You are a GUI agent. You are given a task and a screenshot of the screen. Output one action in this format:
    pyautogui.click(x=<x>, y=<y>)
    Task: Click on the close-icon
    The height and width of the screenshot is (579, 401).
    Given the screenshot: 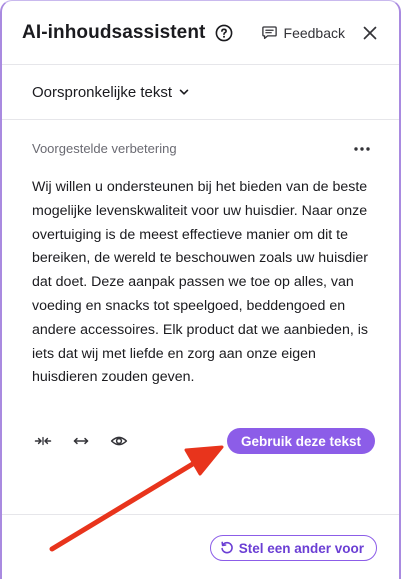 What is the action you would take?
    pyautogui.click(x=370, y=33)
    